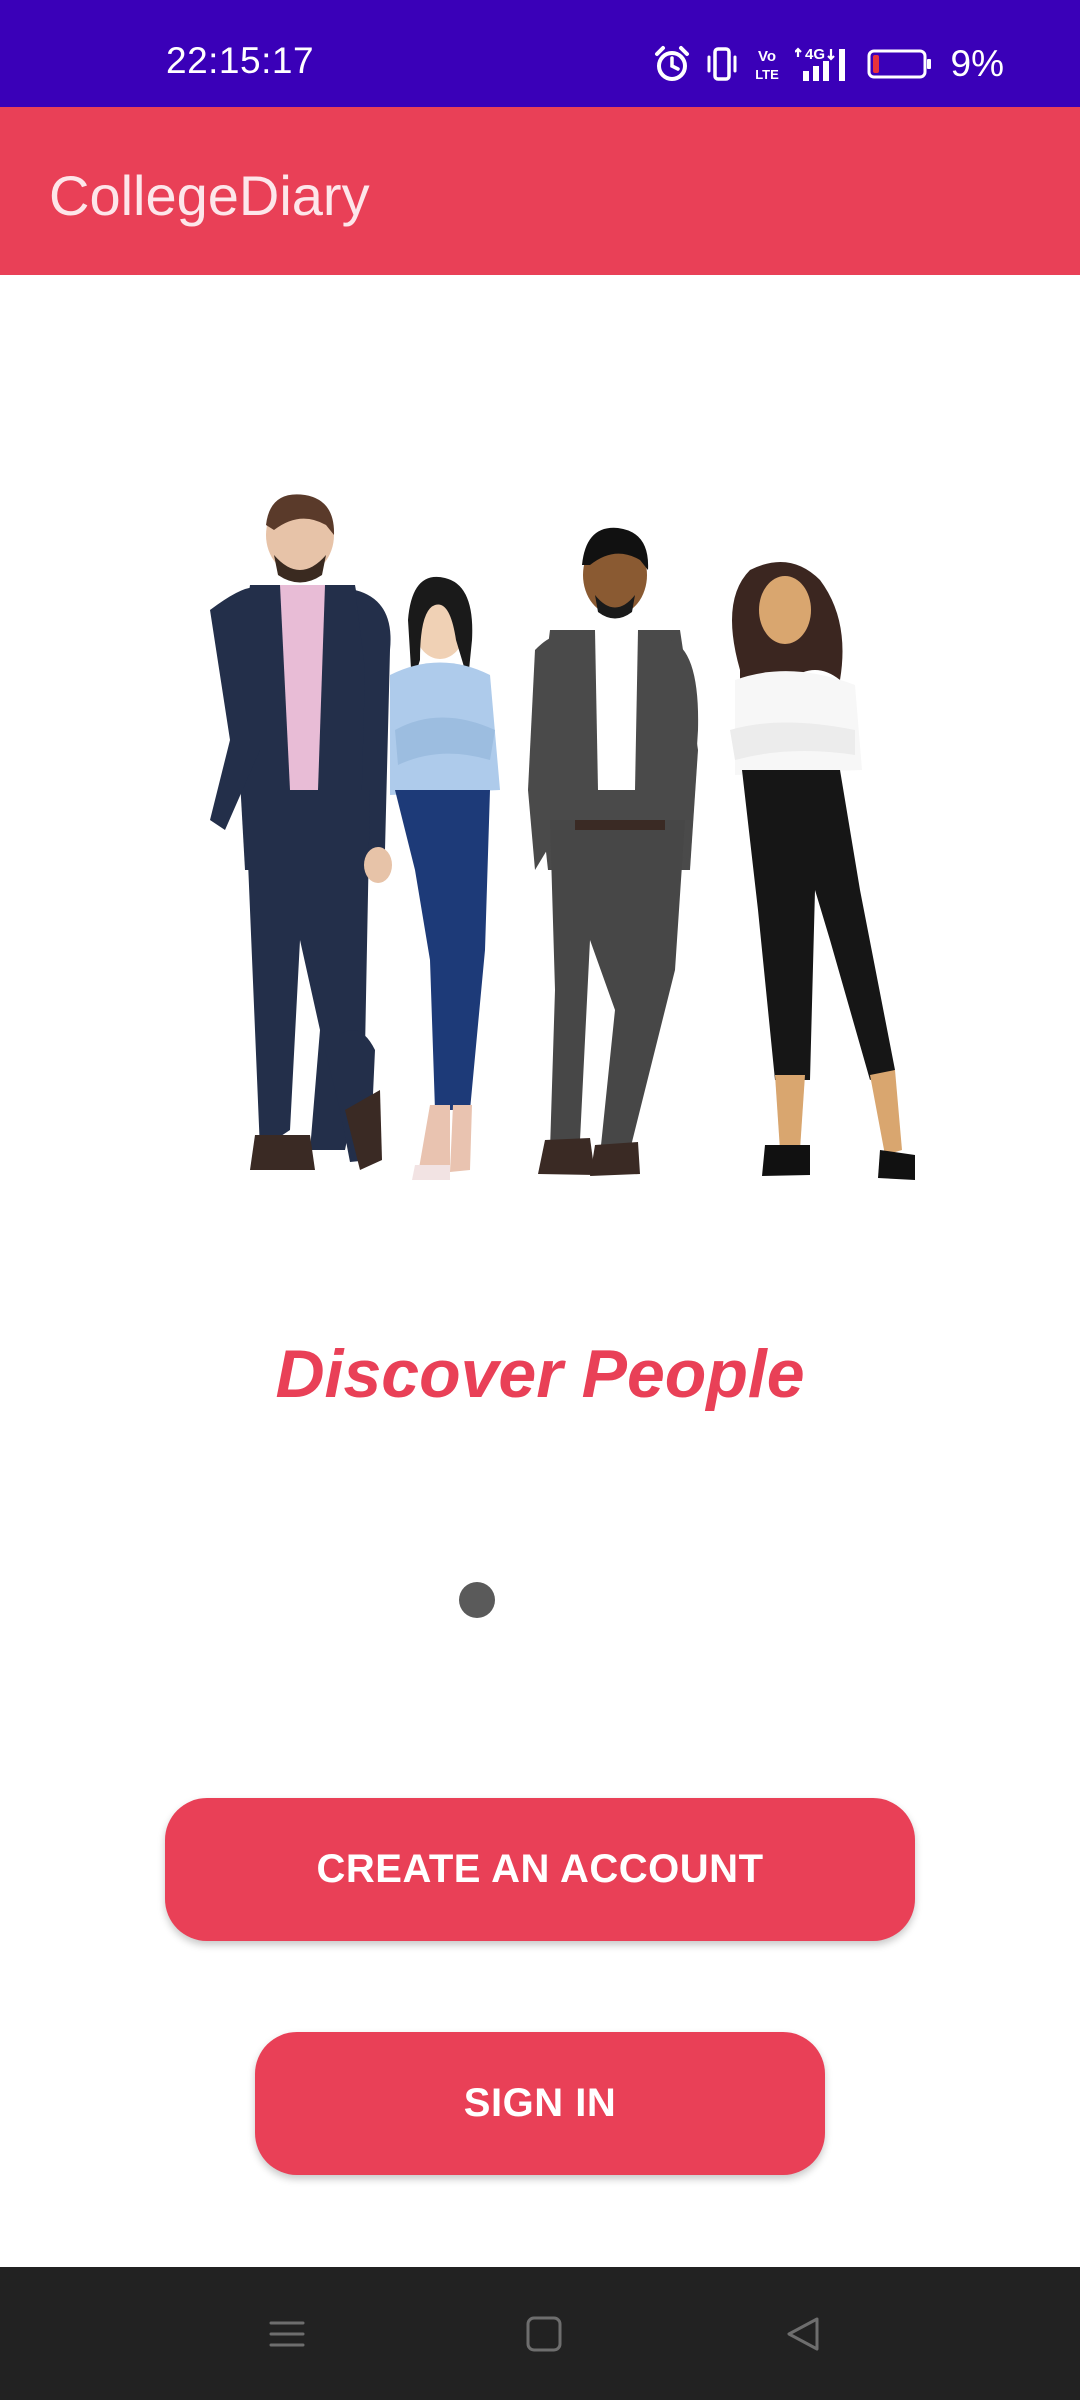 Image resolution: width=1080 pixels, height=2400 pixels. I want to click on navigation-bar, so click(540, 2333).